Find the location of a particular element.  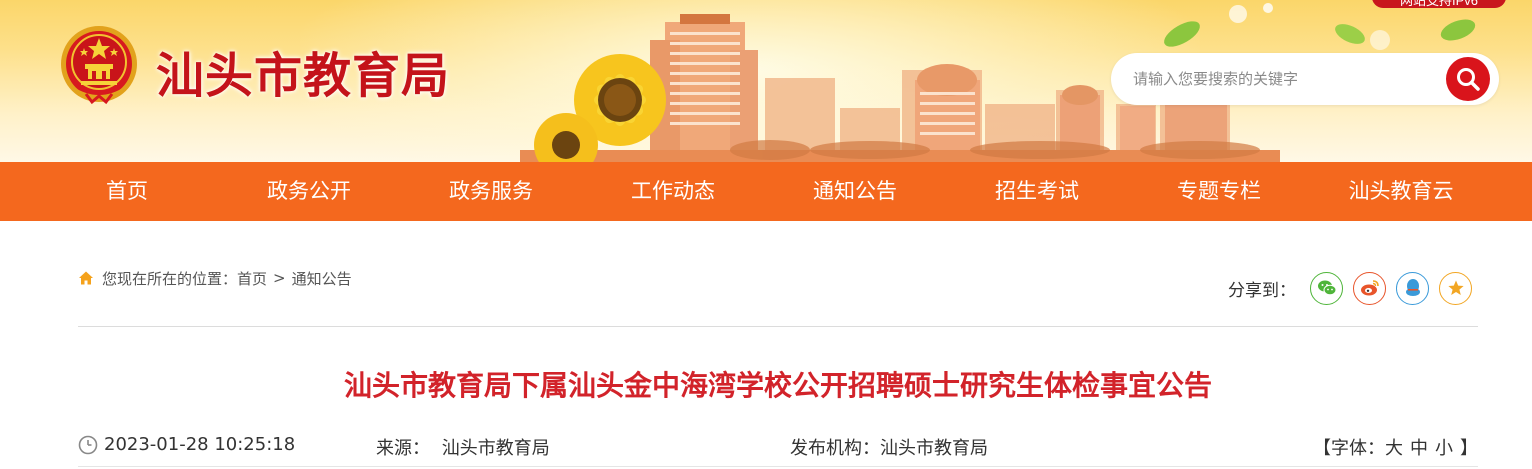

search-button is located at coordinates (1468, 79).